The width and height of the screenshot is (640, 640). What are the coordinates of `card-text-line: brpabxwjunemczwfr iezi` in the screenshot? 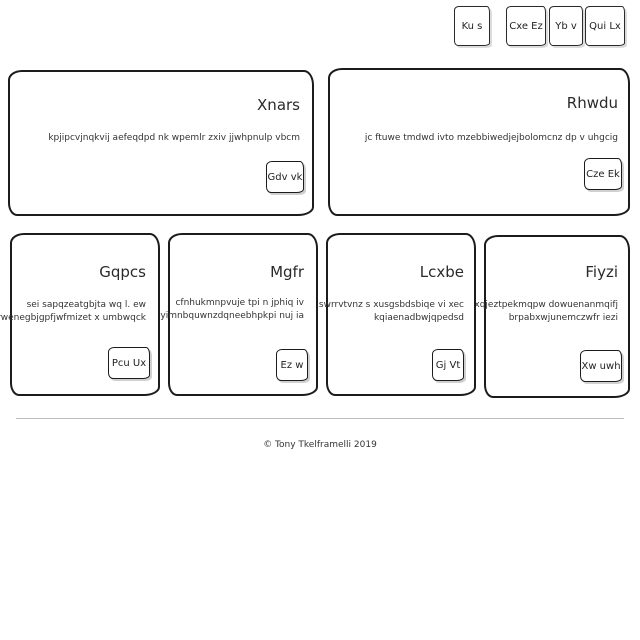 It's located at (563, 318).